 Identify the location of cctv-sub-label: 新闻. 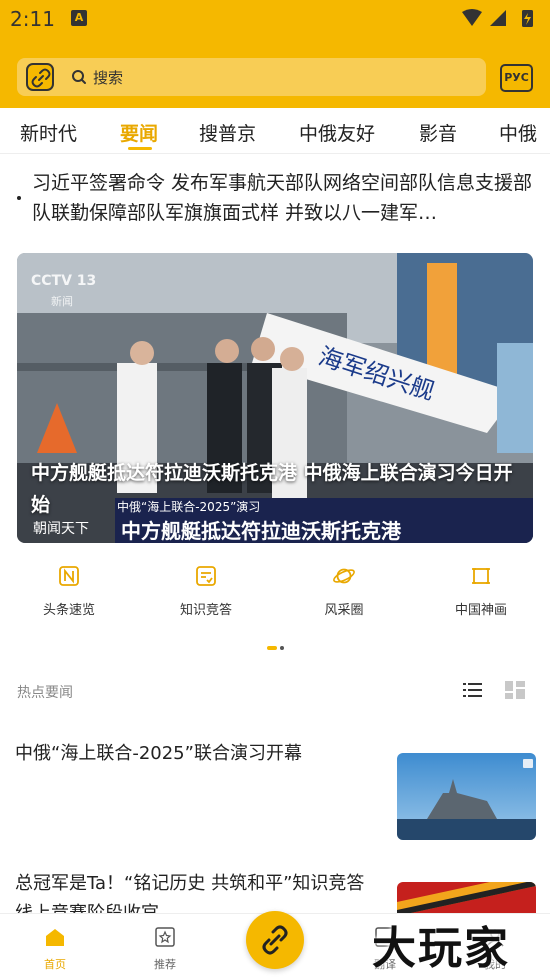
(62, 301).